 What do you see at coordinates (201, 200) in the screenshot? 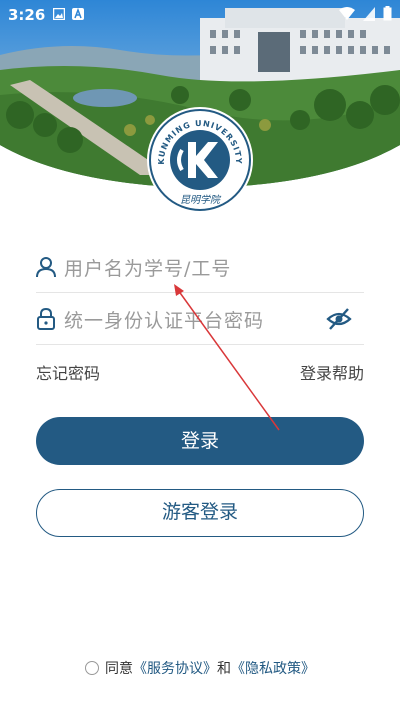
I see `logo-seal-text: 昆明学院` at bounding box center [201, 200].